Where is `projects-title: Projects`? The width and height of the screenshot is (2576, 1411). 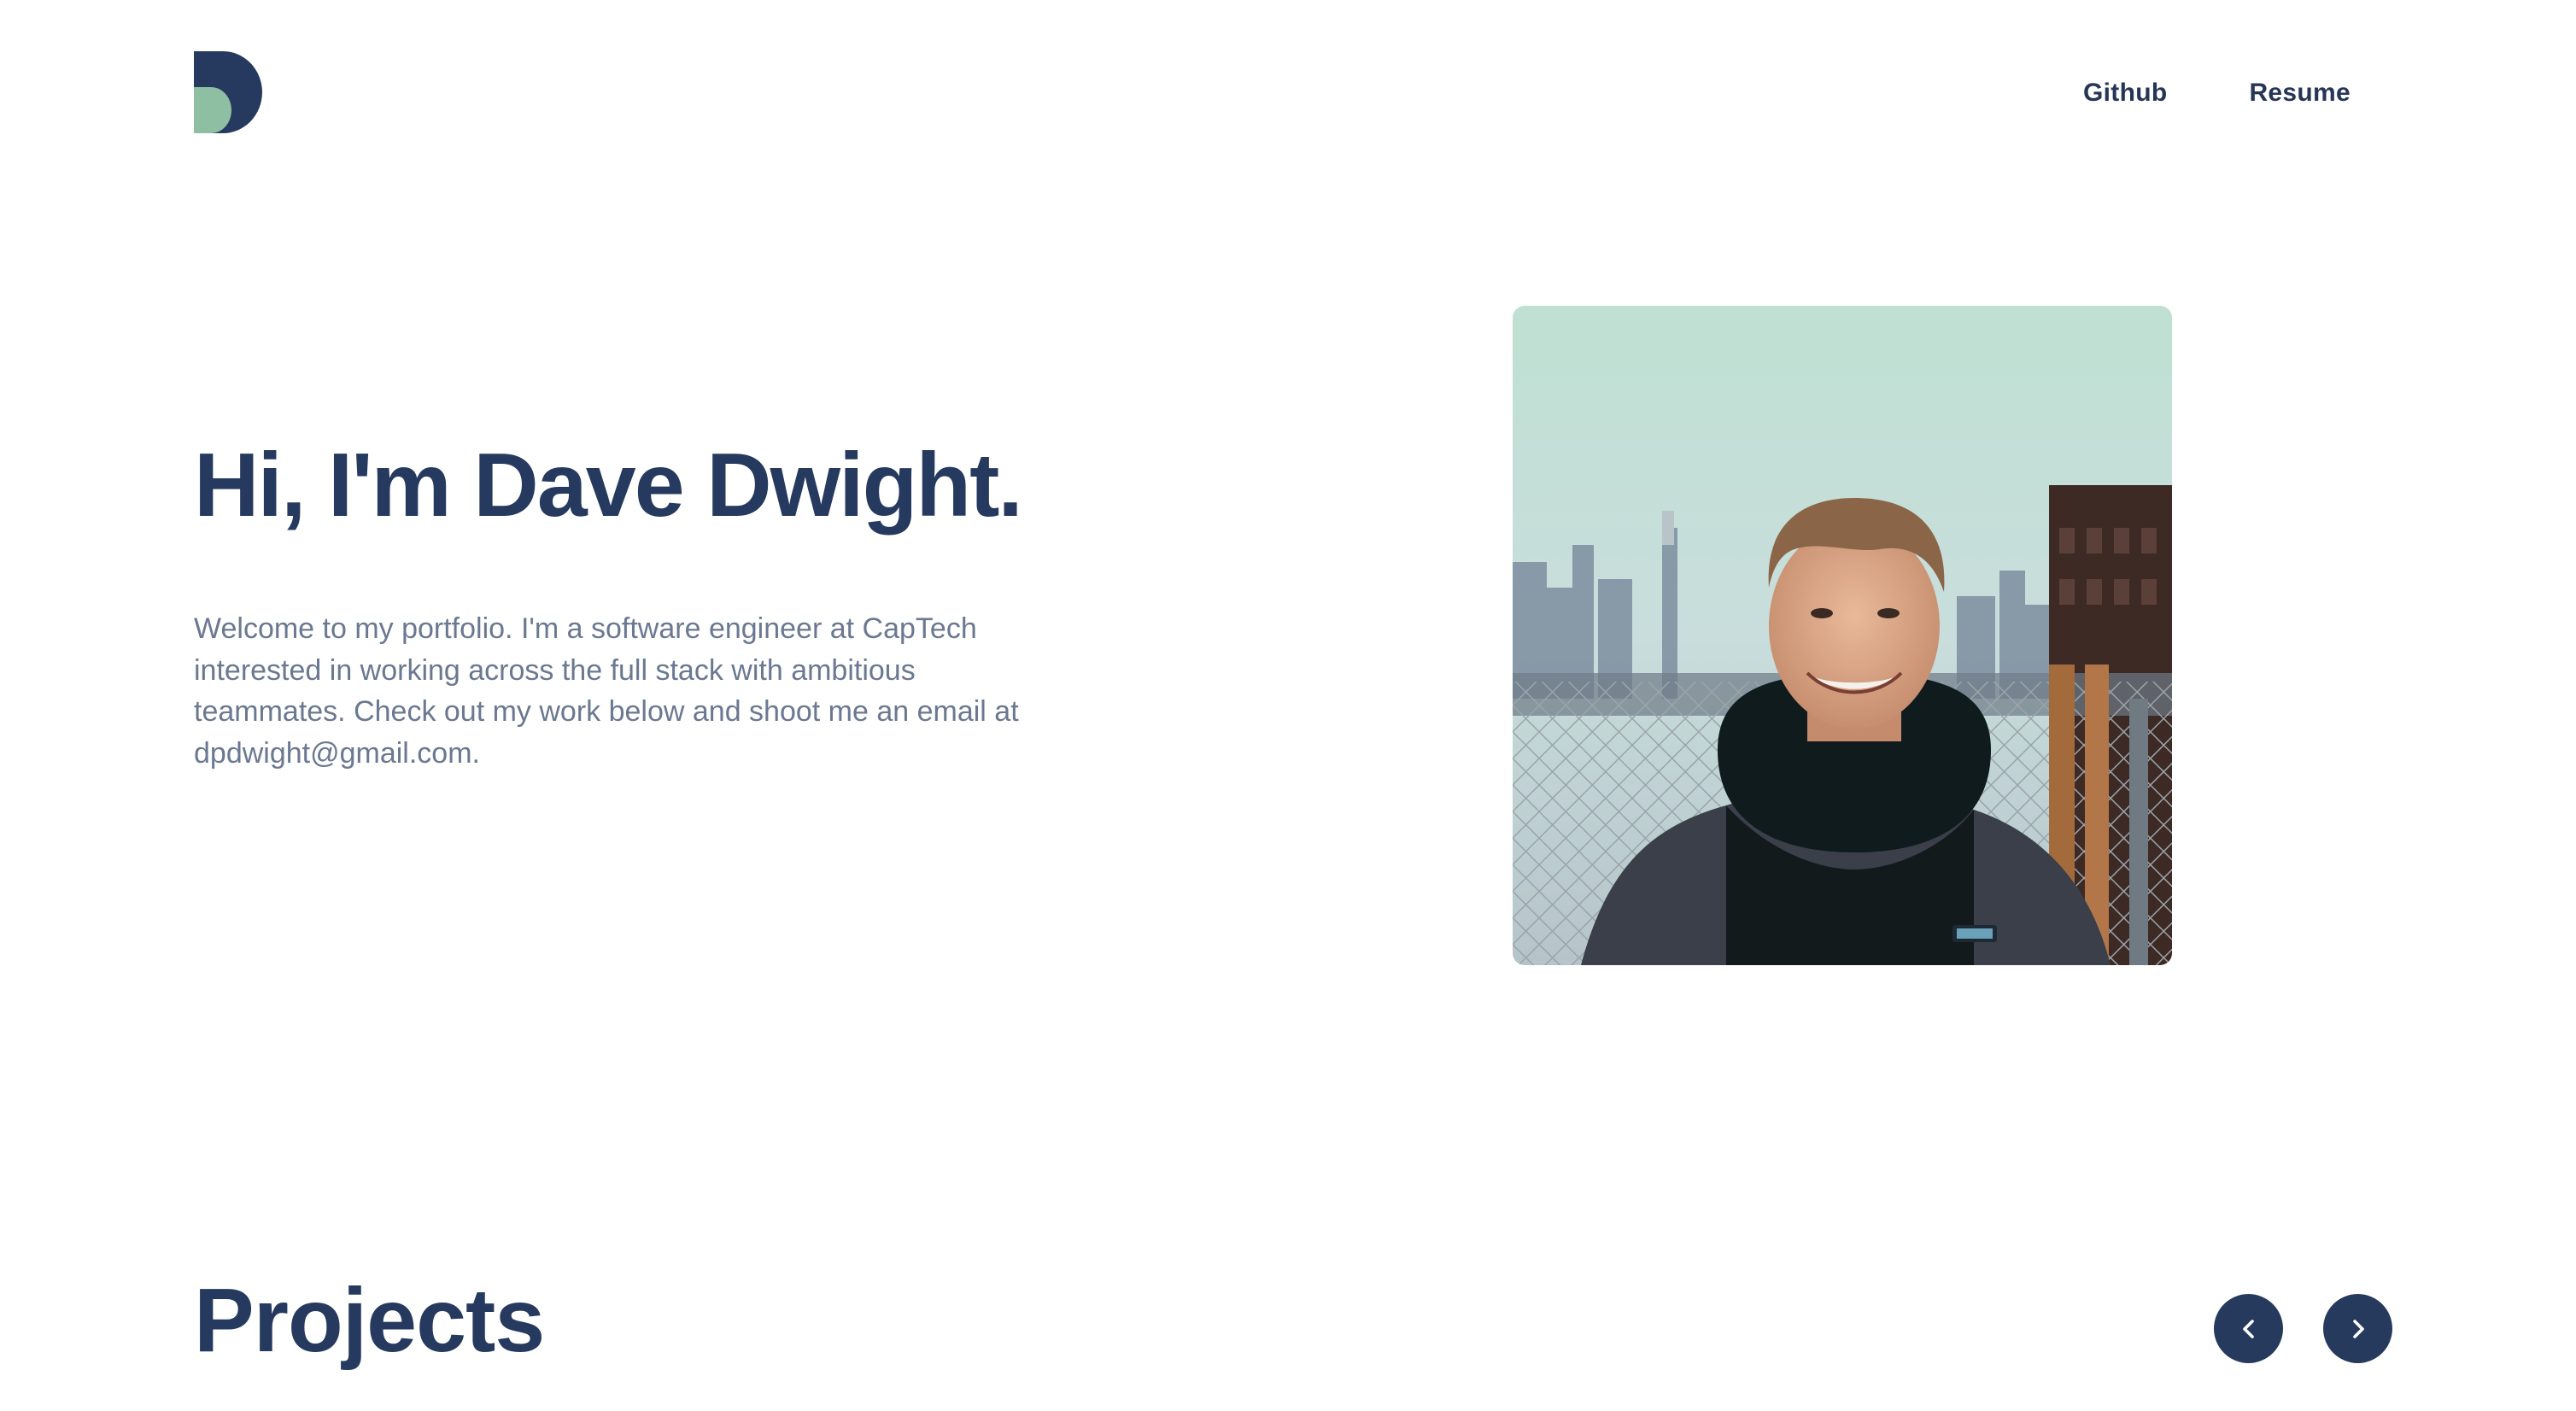 projects-title: Projects is located at coordinates (369, 1320).